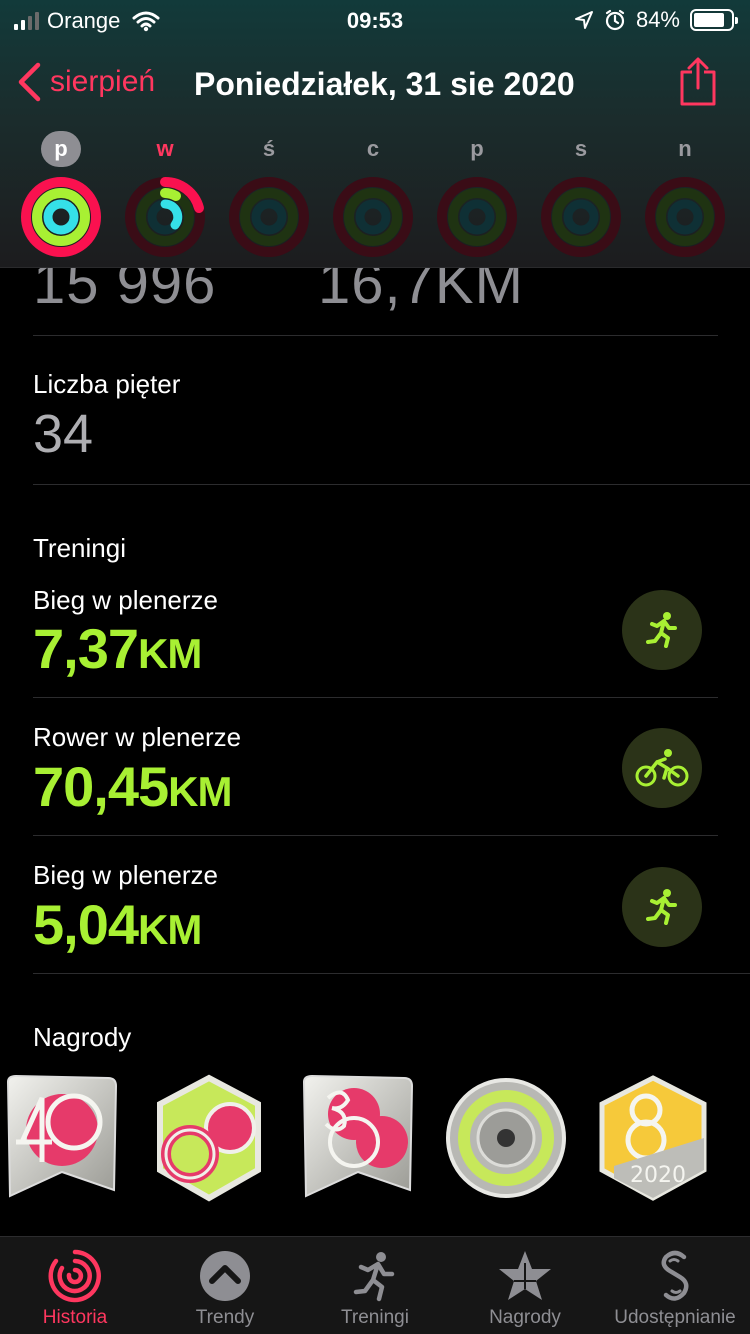 Image resolution: width=750 pixels, height=1334 pixels. Describe the element at coordinates (137, 737) in the screenshot. I see `workout-name: Rower w plenerze` at that location.